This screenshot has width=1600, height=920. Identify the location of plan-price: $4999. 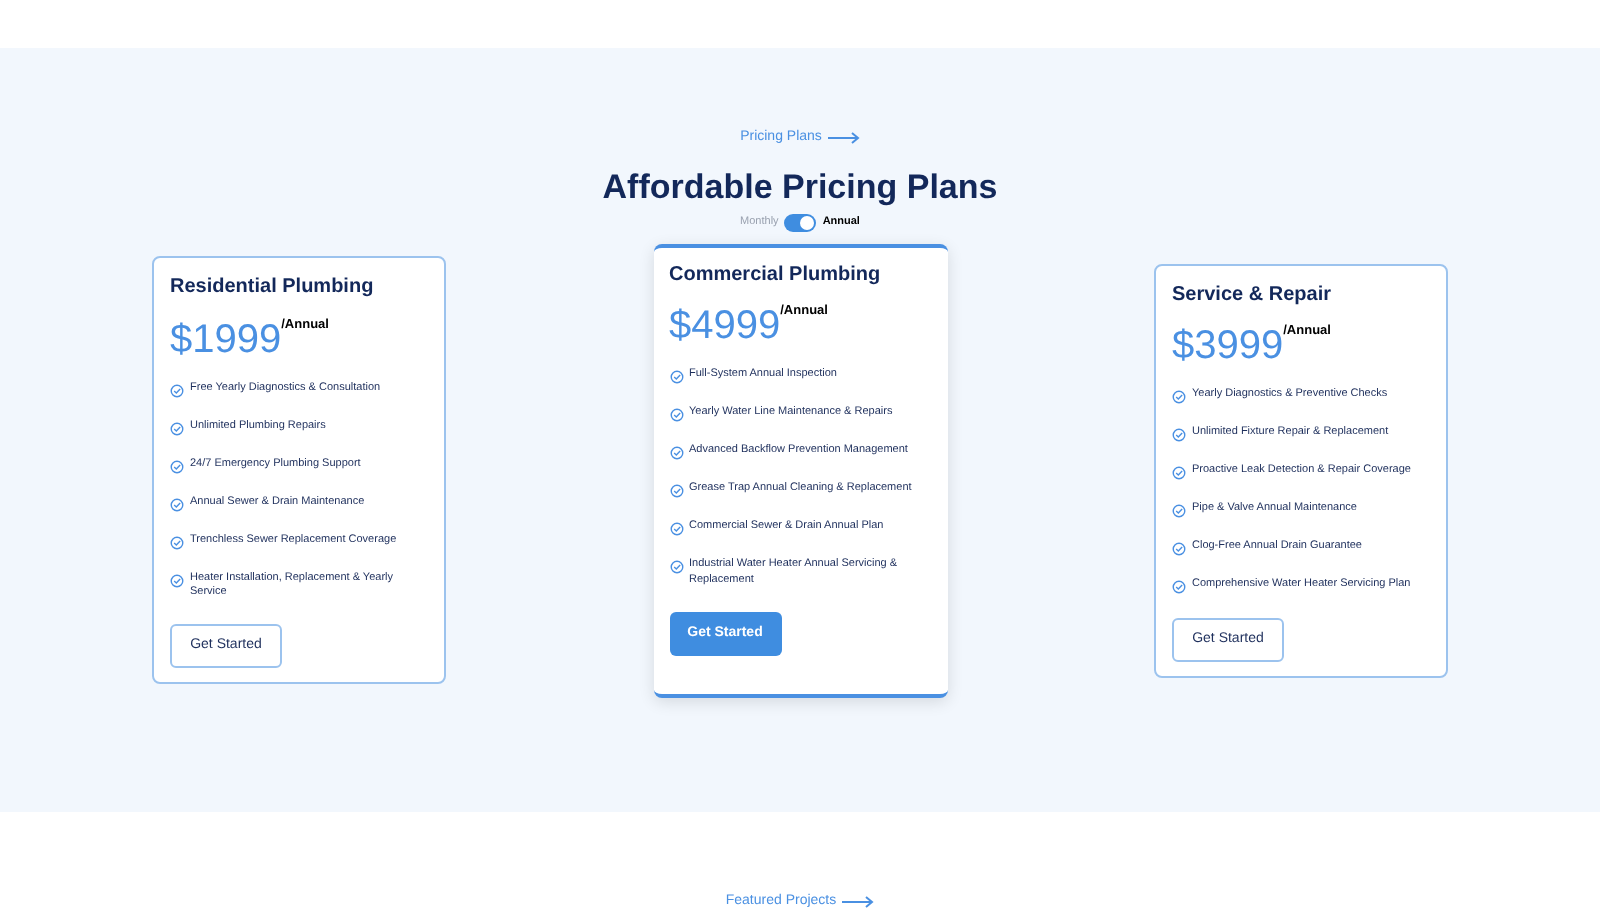
(725, 326).